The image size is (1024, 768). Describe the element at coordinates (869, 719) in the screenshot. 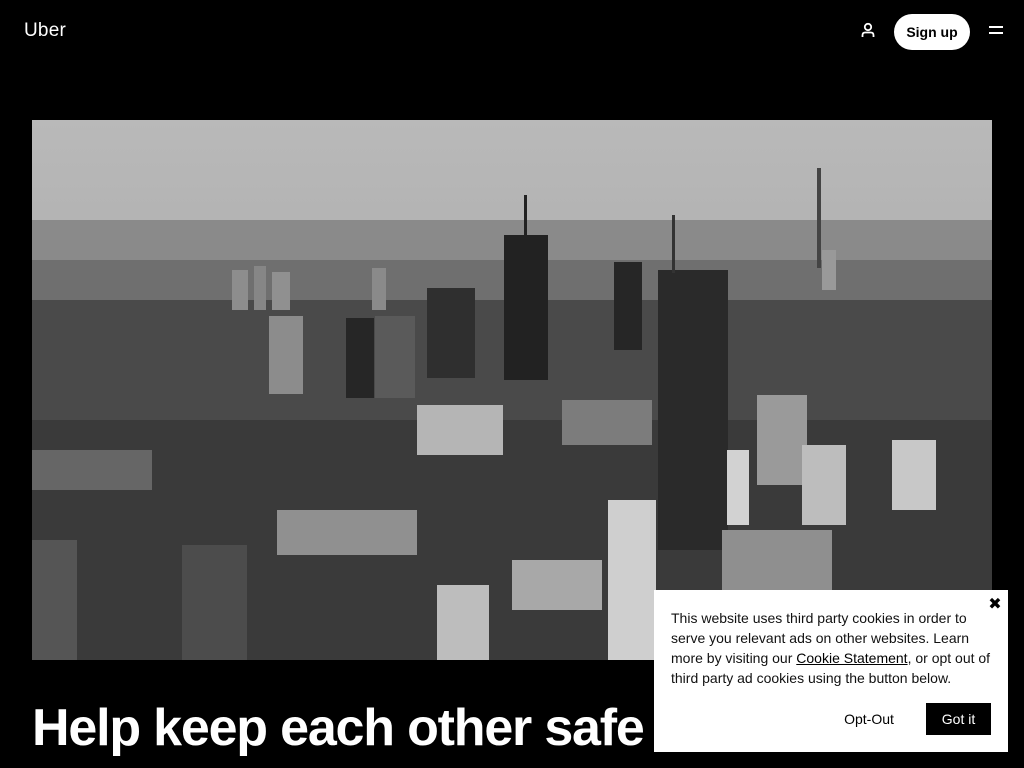

I see `opt-out-button: Opt-Out` at that location.